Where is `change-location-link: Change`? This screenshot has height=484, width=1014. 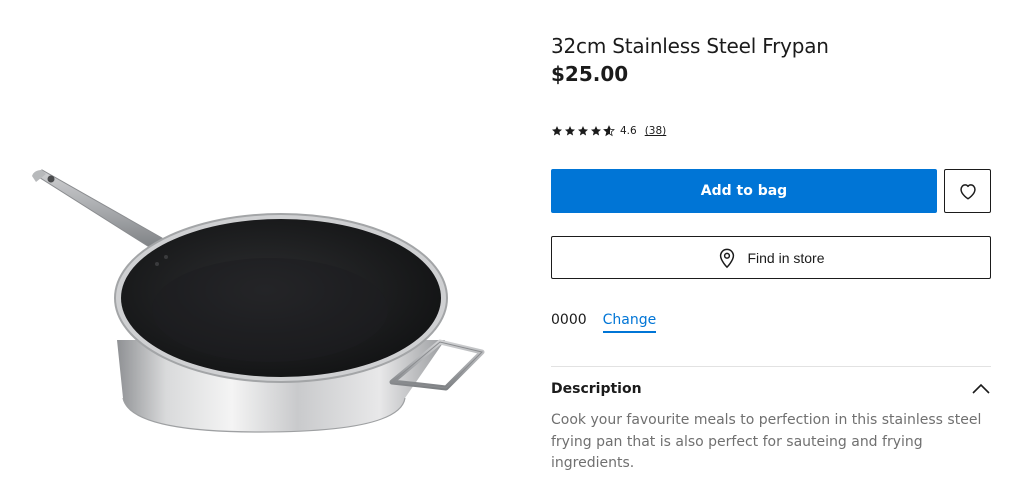 change-location-link: Change is located at coordinates (629, 322).